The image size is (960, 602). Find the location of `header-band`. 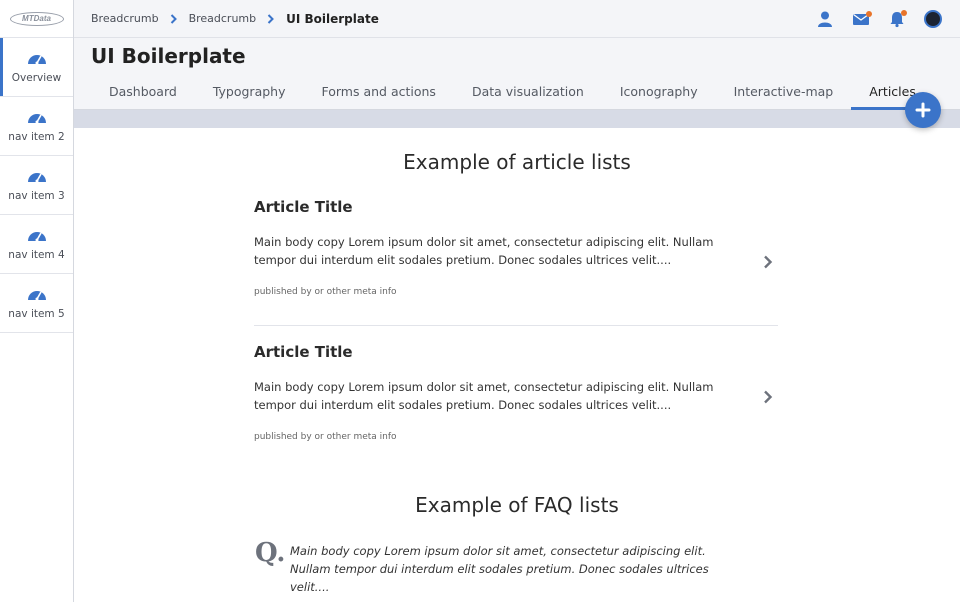

header-band is located at coordinates (517, 119).